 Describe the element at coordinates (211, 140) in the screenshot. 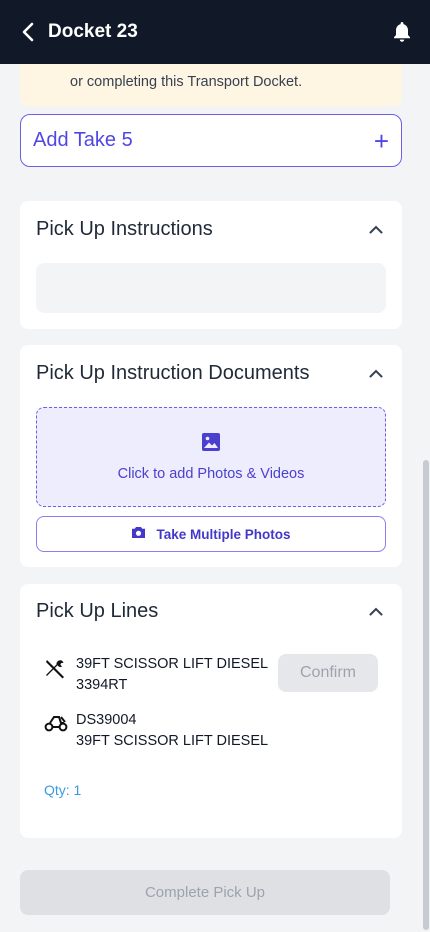

I see `add-take5-button: Add Take 5 +` at that location.